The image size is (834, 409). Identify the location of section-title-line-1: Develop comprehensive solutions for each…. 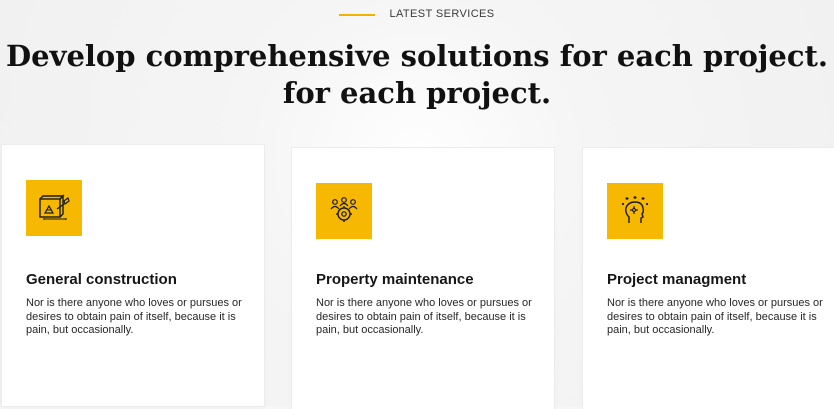
(417, 56).